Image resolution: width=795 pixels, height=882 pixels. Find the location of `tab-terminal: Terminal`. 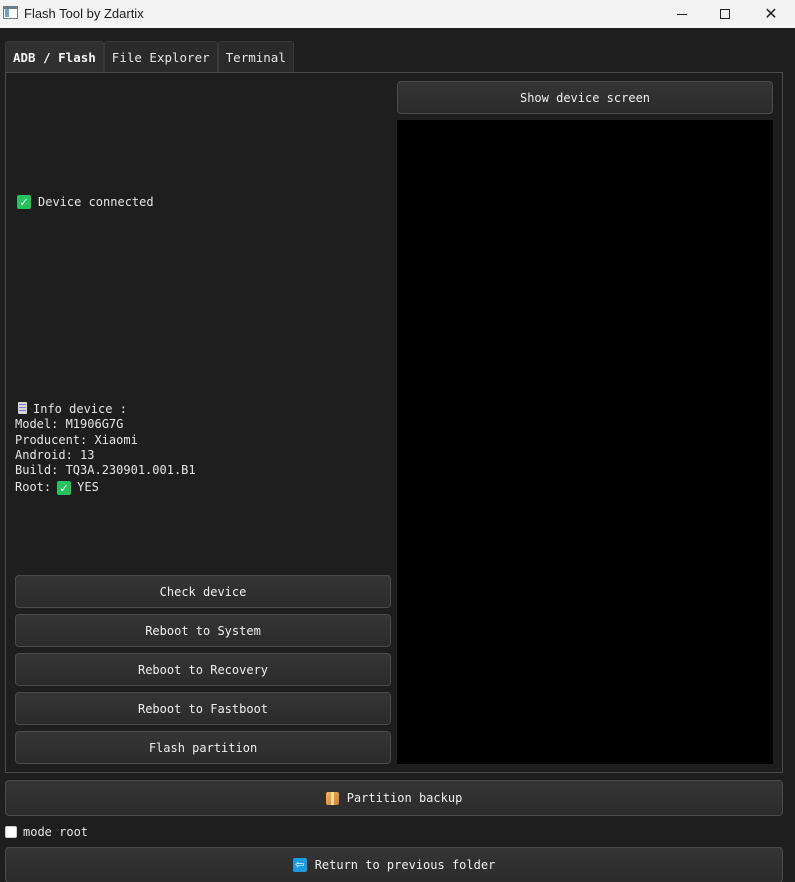

tab-terminal: Terminal is located at coordinates (255, 56).